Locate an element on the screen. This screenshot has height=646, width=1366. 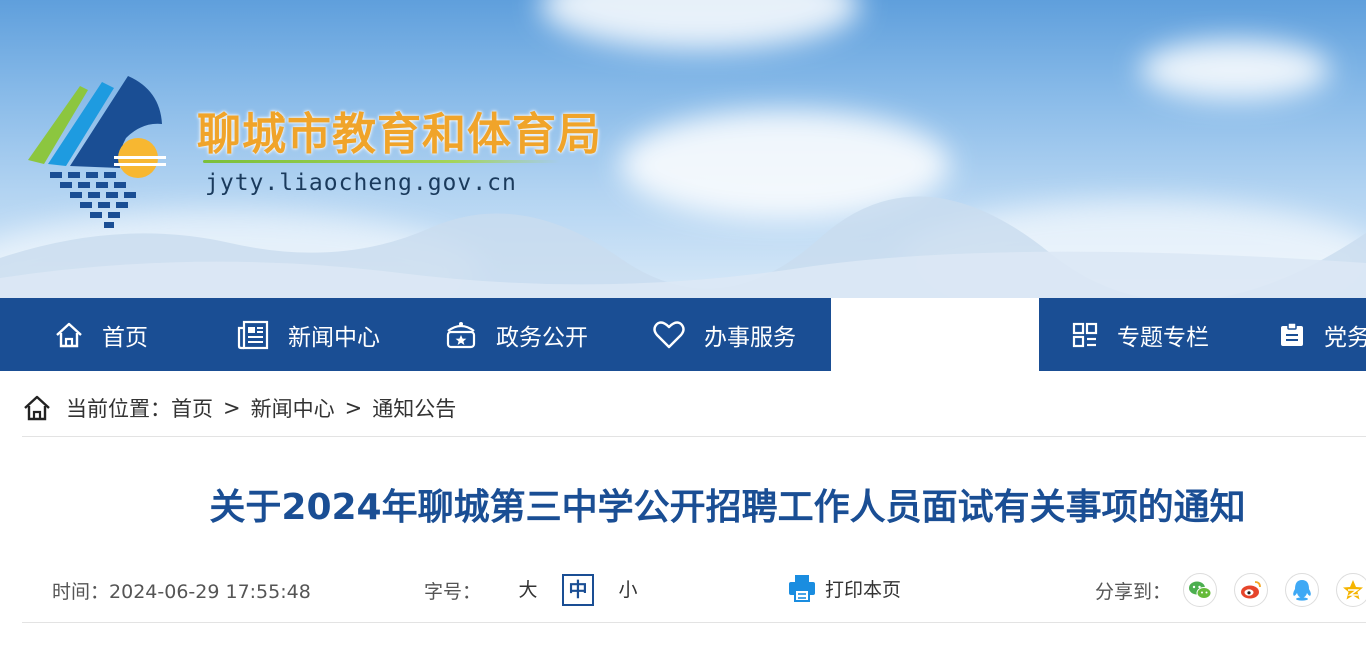
qq-icon is located at coordinates (1302, 590).